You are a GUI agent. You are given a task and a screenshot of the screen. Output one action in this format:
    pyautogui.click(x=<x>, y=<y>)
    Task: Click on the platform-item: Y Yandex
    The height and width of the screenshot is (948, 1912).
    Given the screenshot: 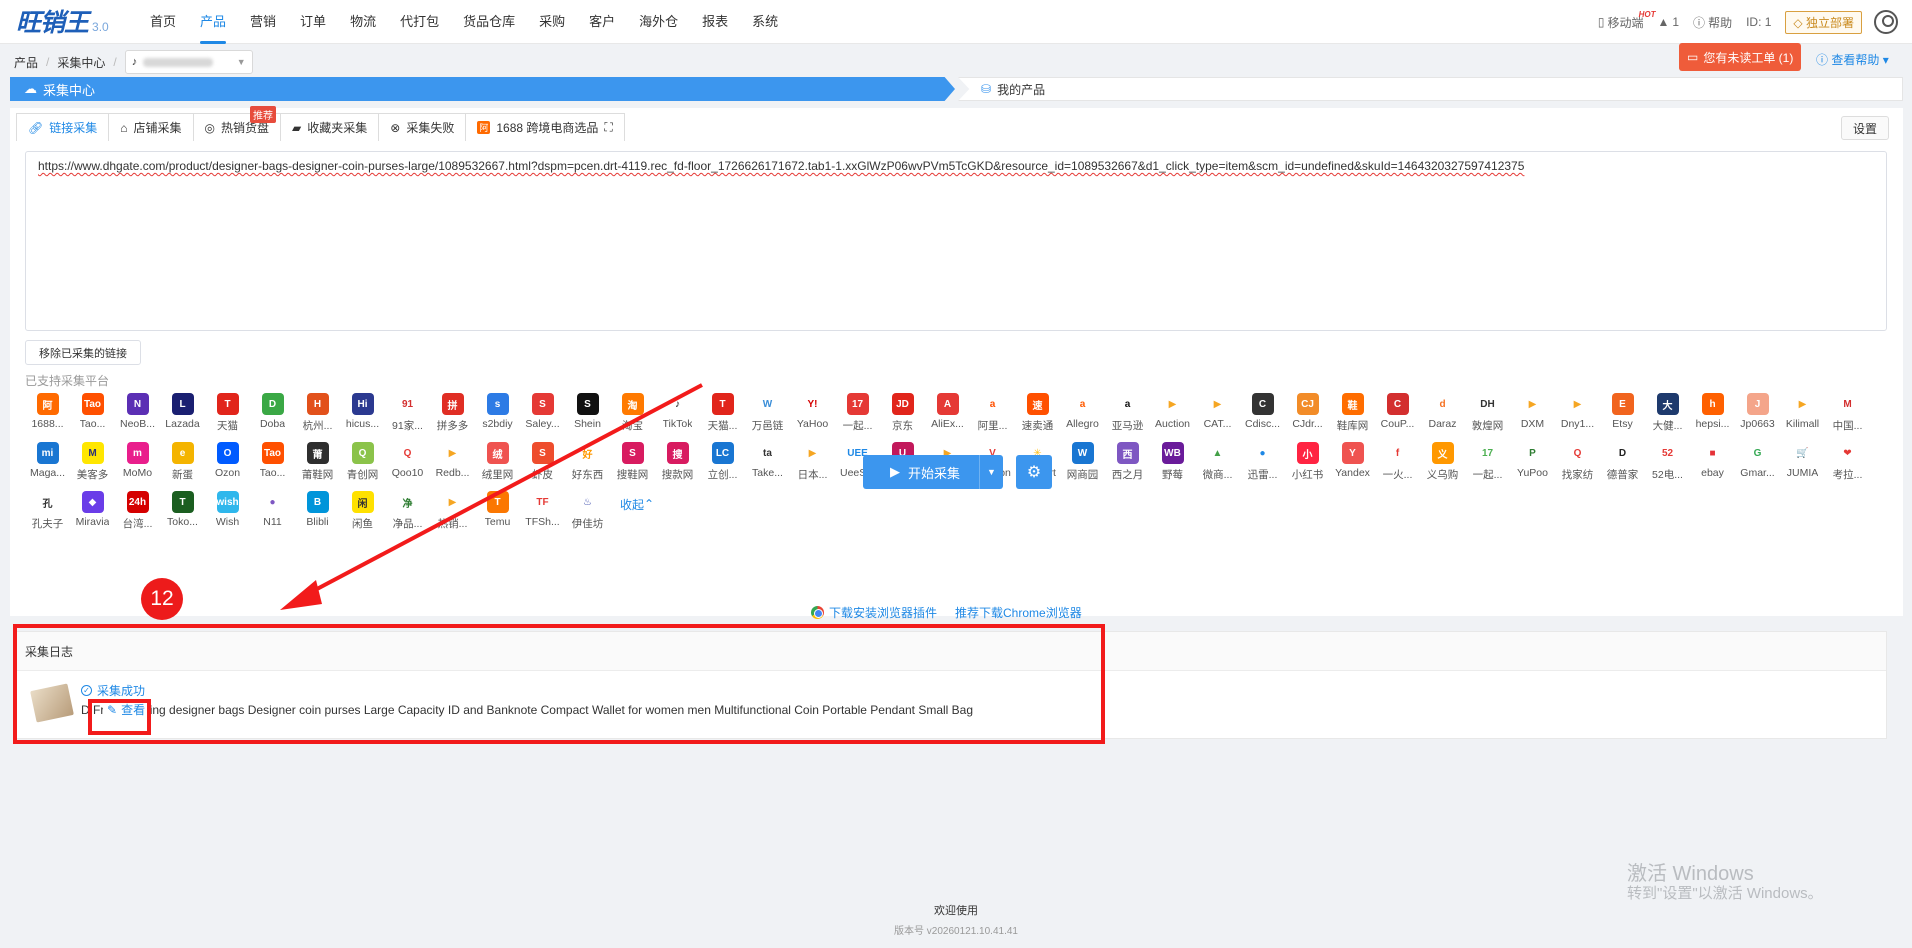 What is the action you would take?
    pyautogui.click(x=1352, y=463)
    